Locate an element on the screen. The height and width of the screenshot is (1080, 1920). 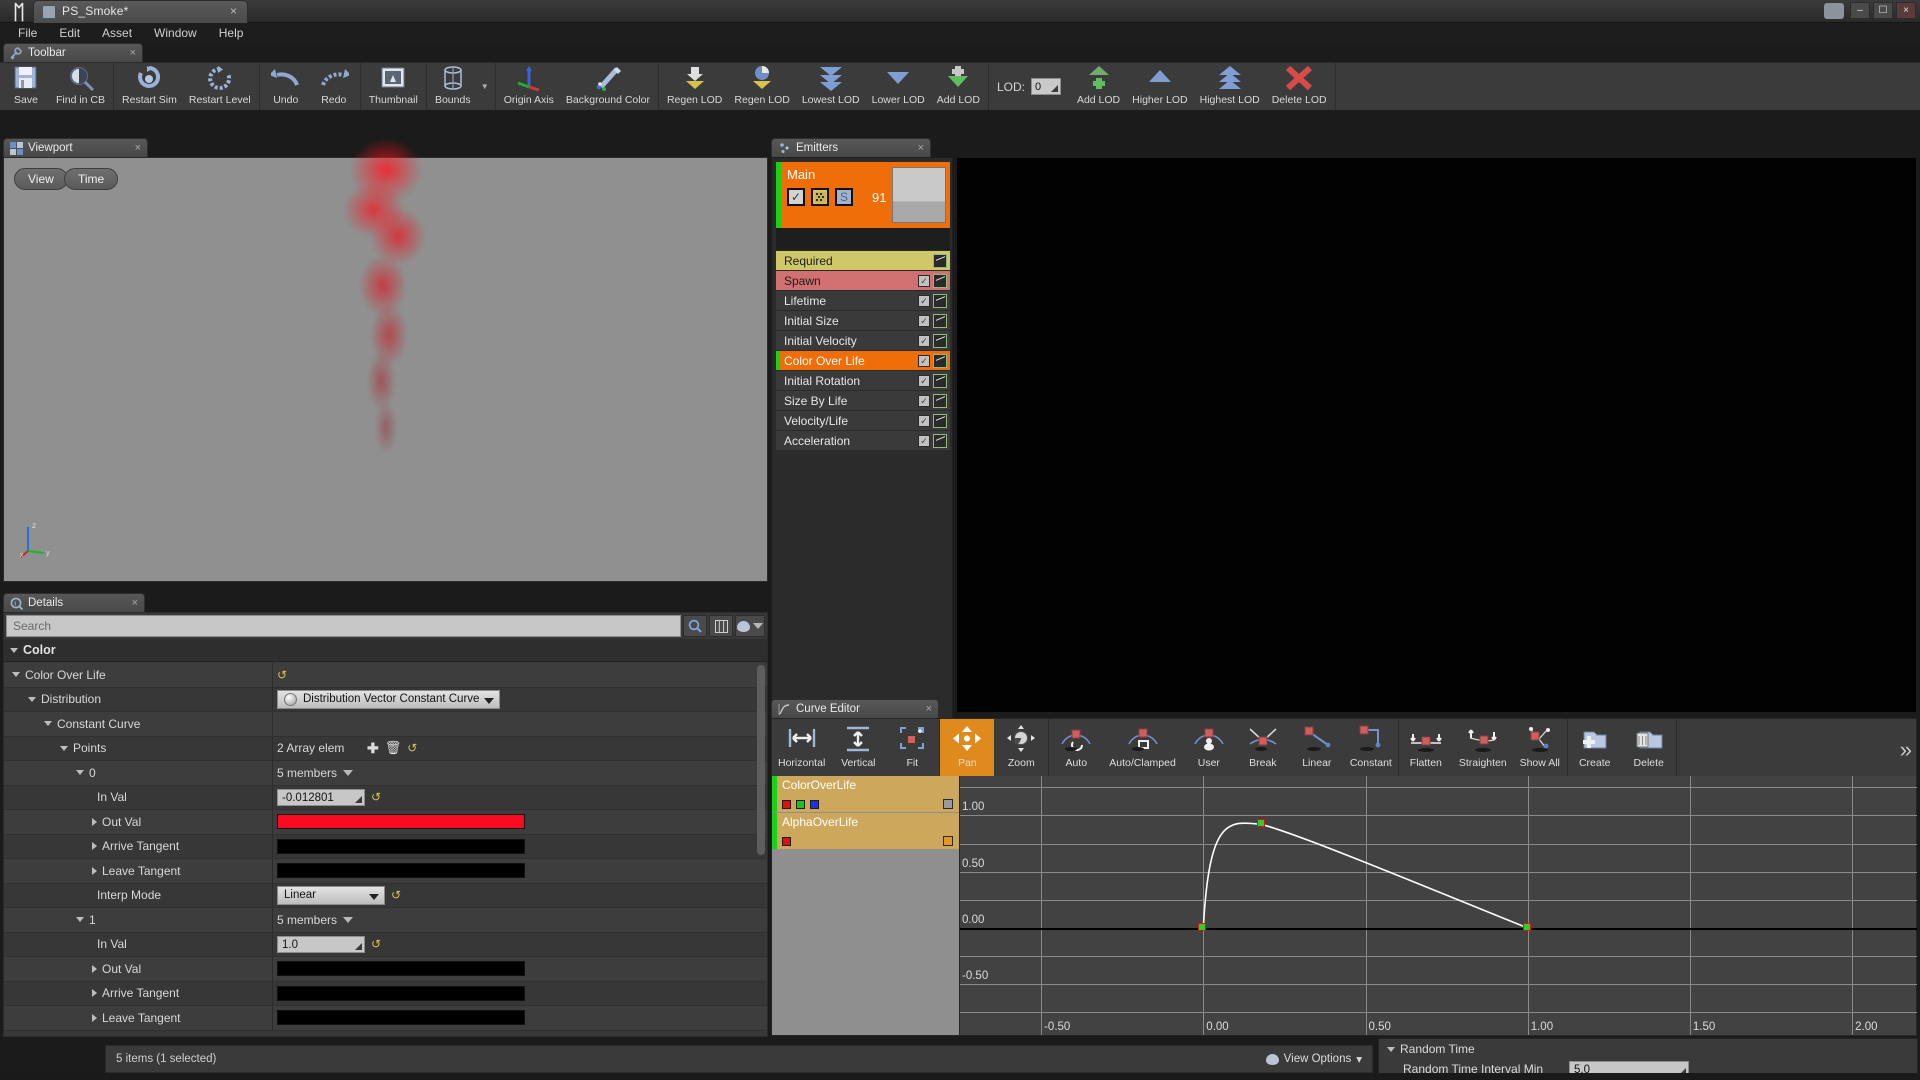
emitter-solo-button: S is located at coordinates (844, 197).